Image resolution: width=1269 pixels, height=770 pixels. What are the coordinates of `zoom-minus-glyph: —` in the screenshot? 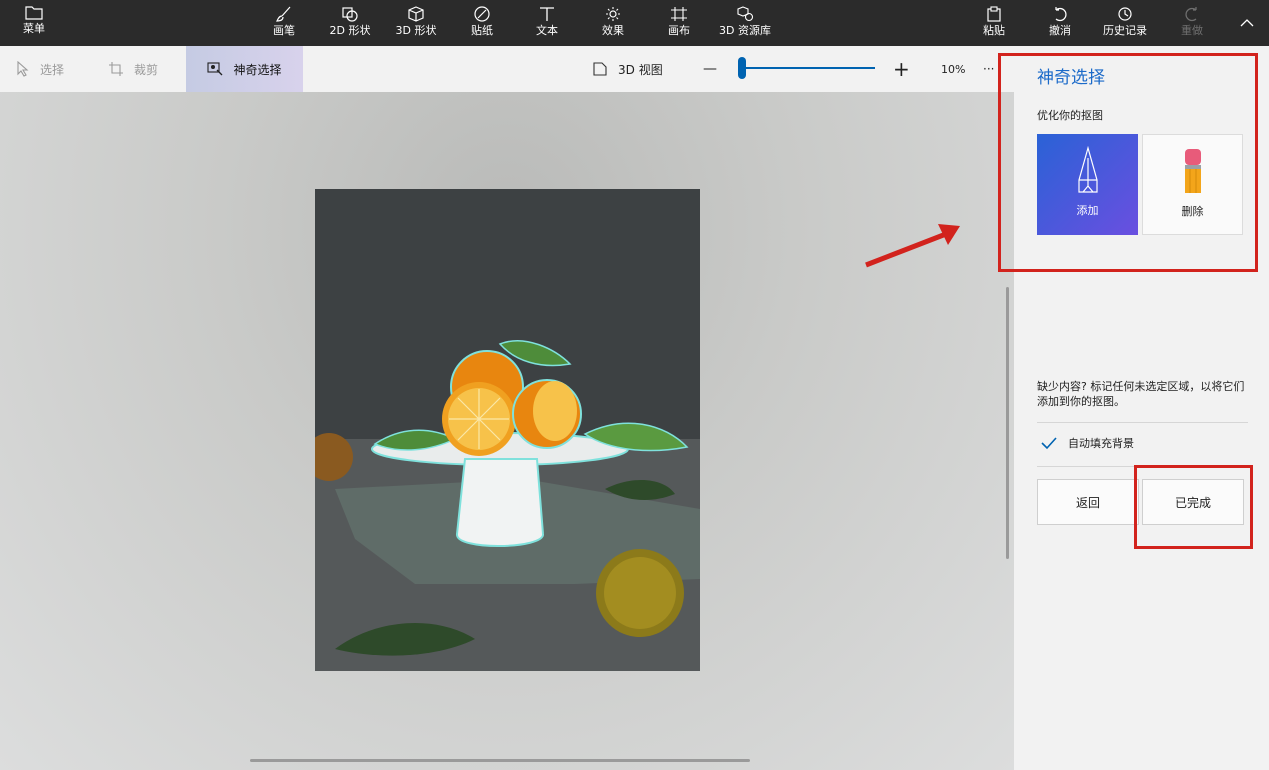 It's located at (710, 69).